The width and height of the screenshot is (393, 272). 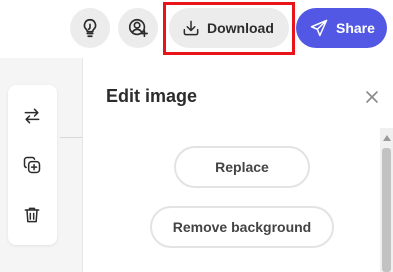 What do you see at coordinates (191, 28) in the screenshot?
I see `download-icon` at bounding box center [191, 28].